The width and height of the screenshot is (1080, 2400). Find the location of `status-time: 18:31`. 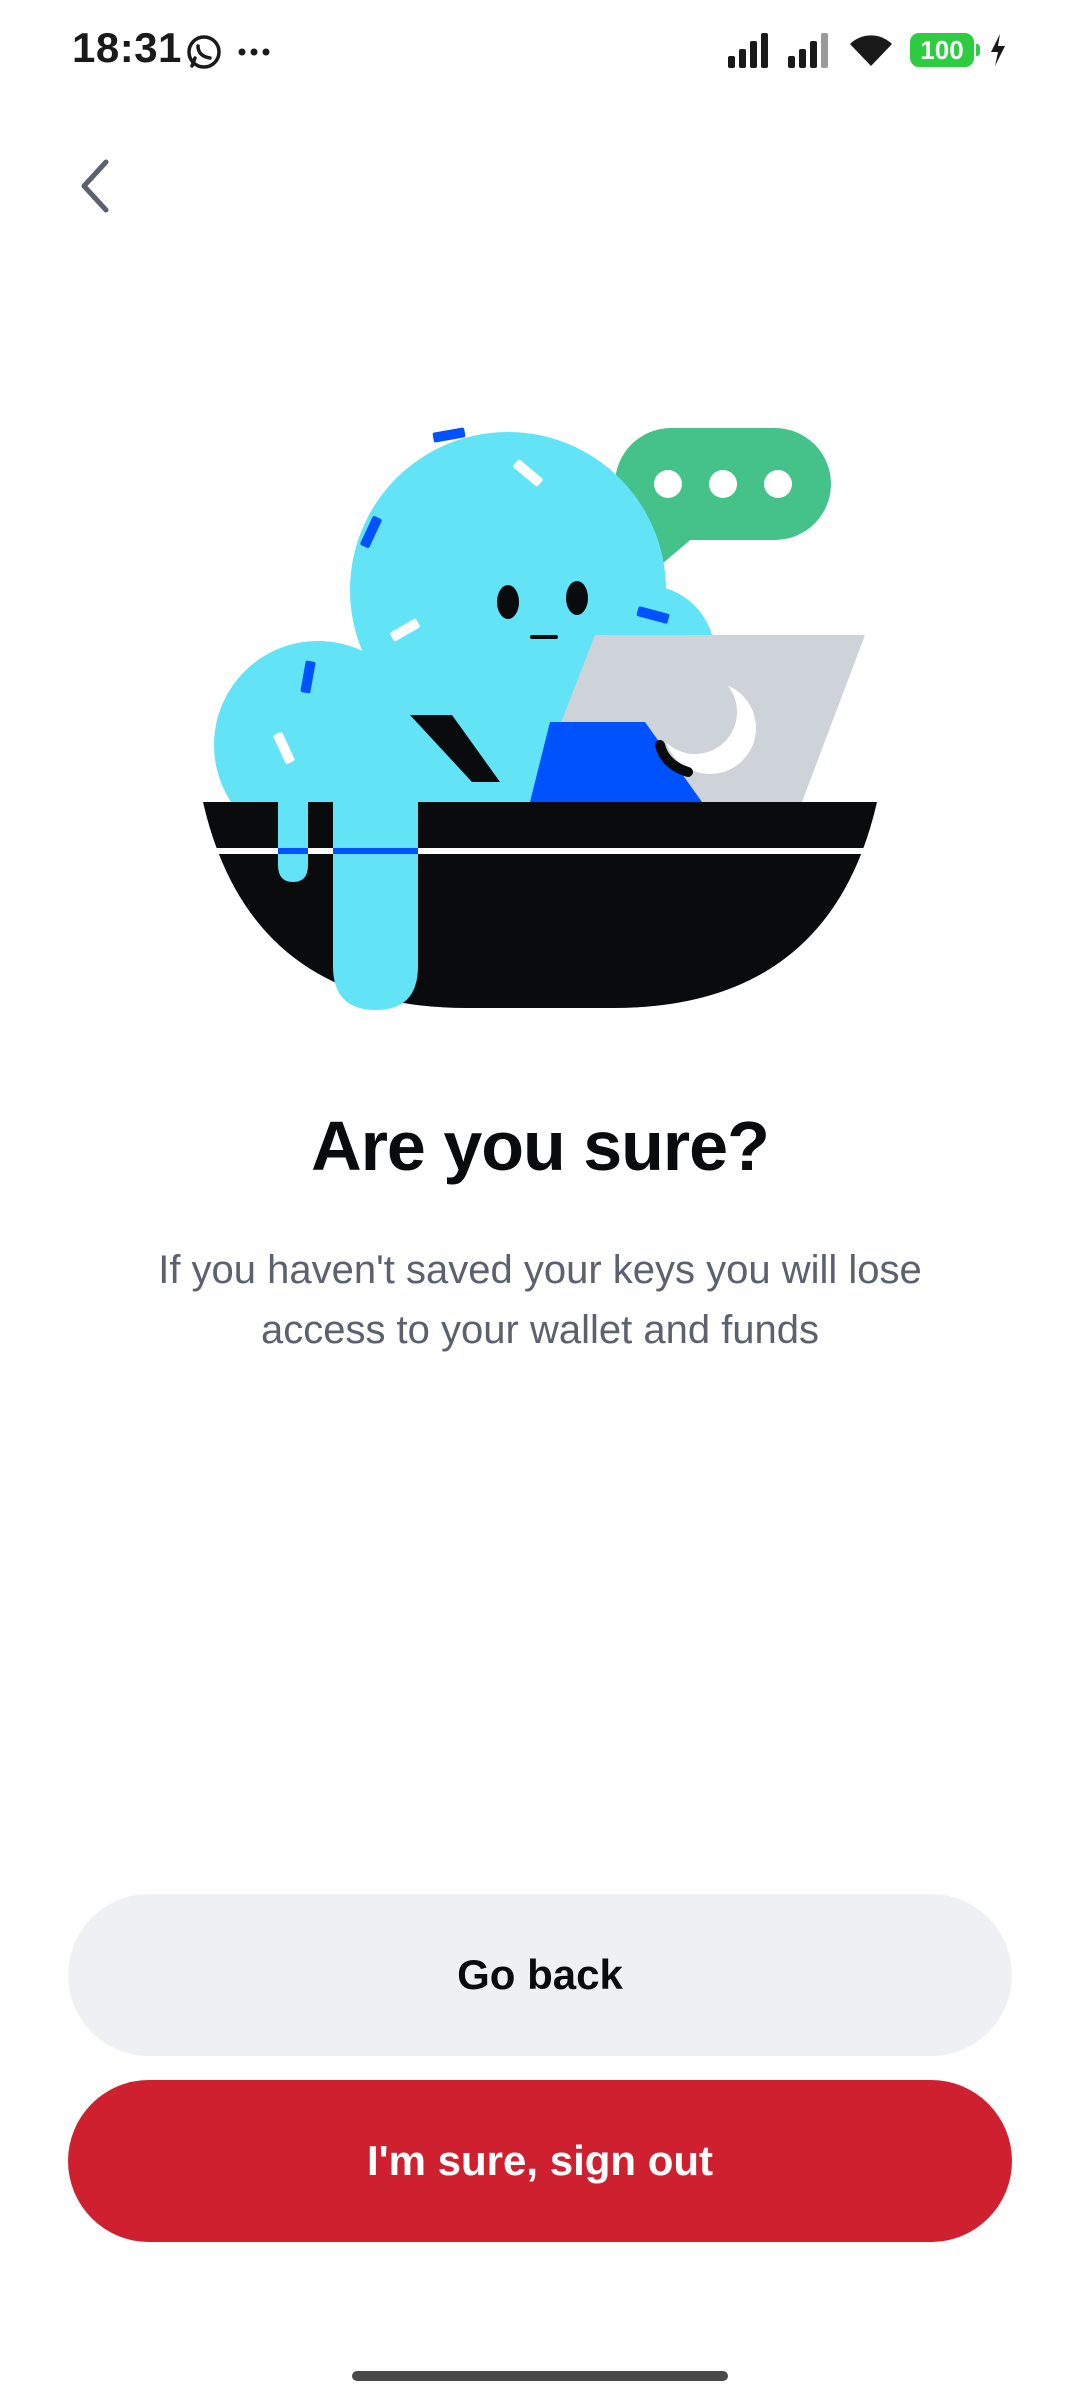

status-time: 18:31 is located at coordinates (127, 47).